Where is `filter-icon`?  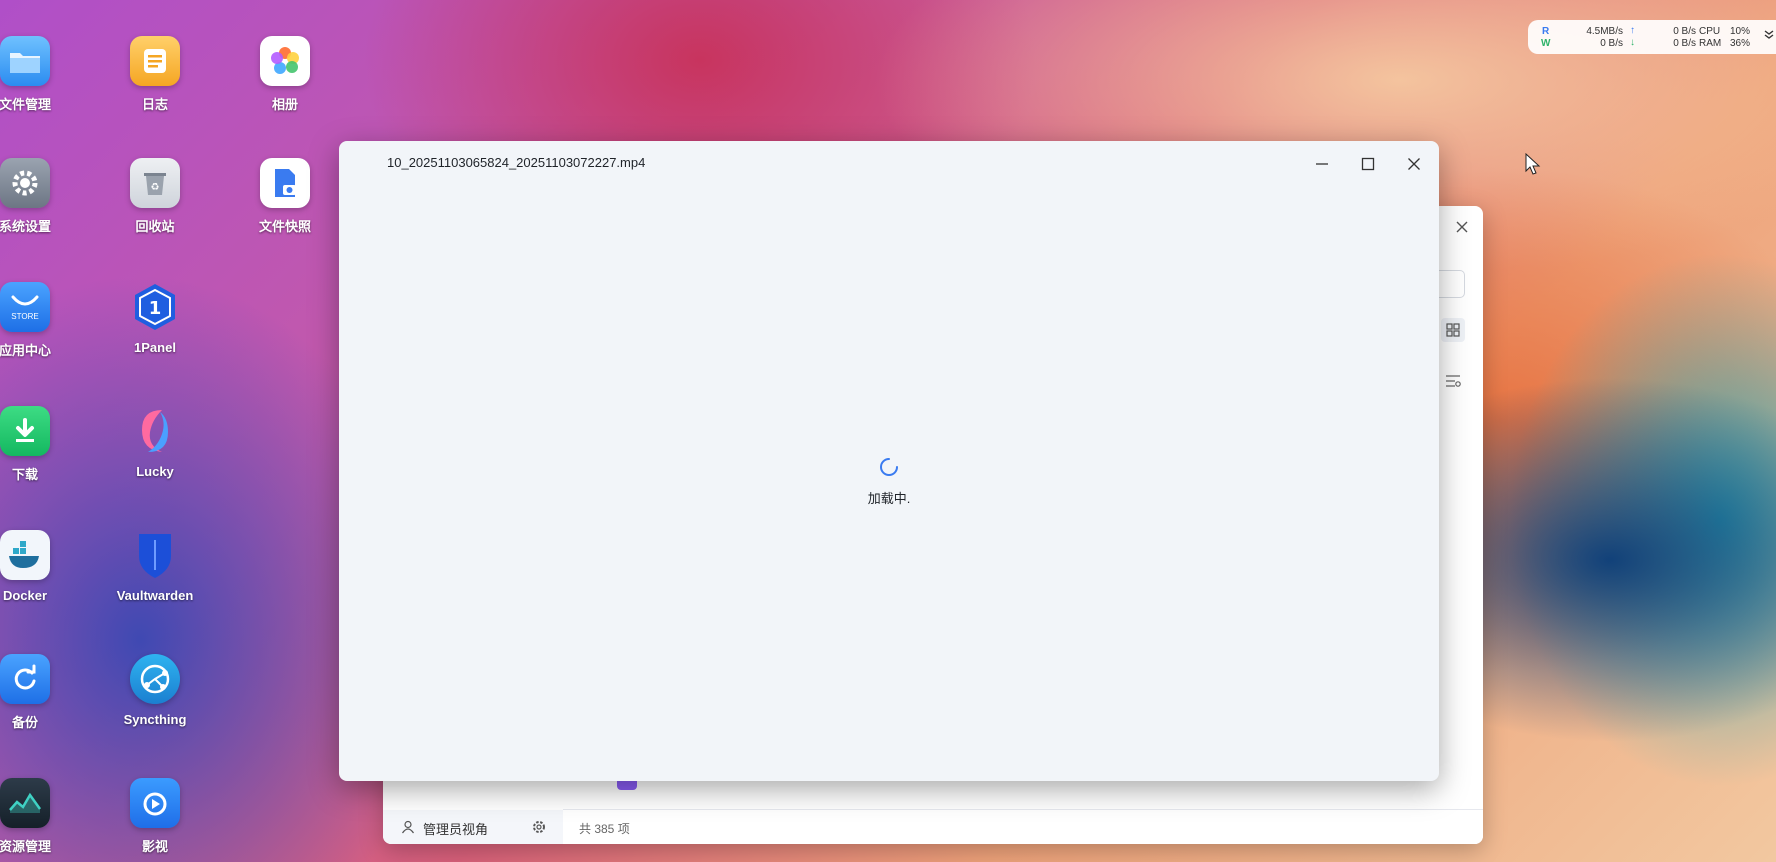 filter-icon is located at coordinates (1453, 383).